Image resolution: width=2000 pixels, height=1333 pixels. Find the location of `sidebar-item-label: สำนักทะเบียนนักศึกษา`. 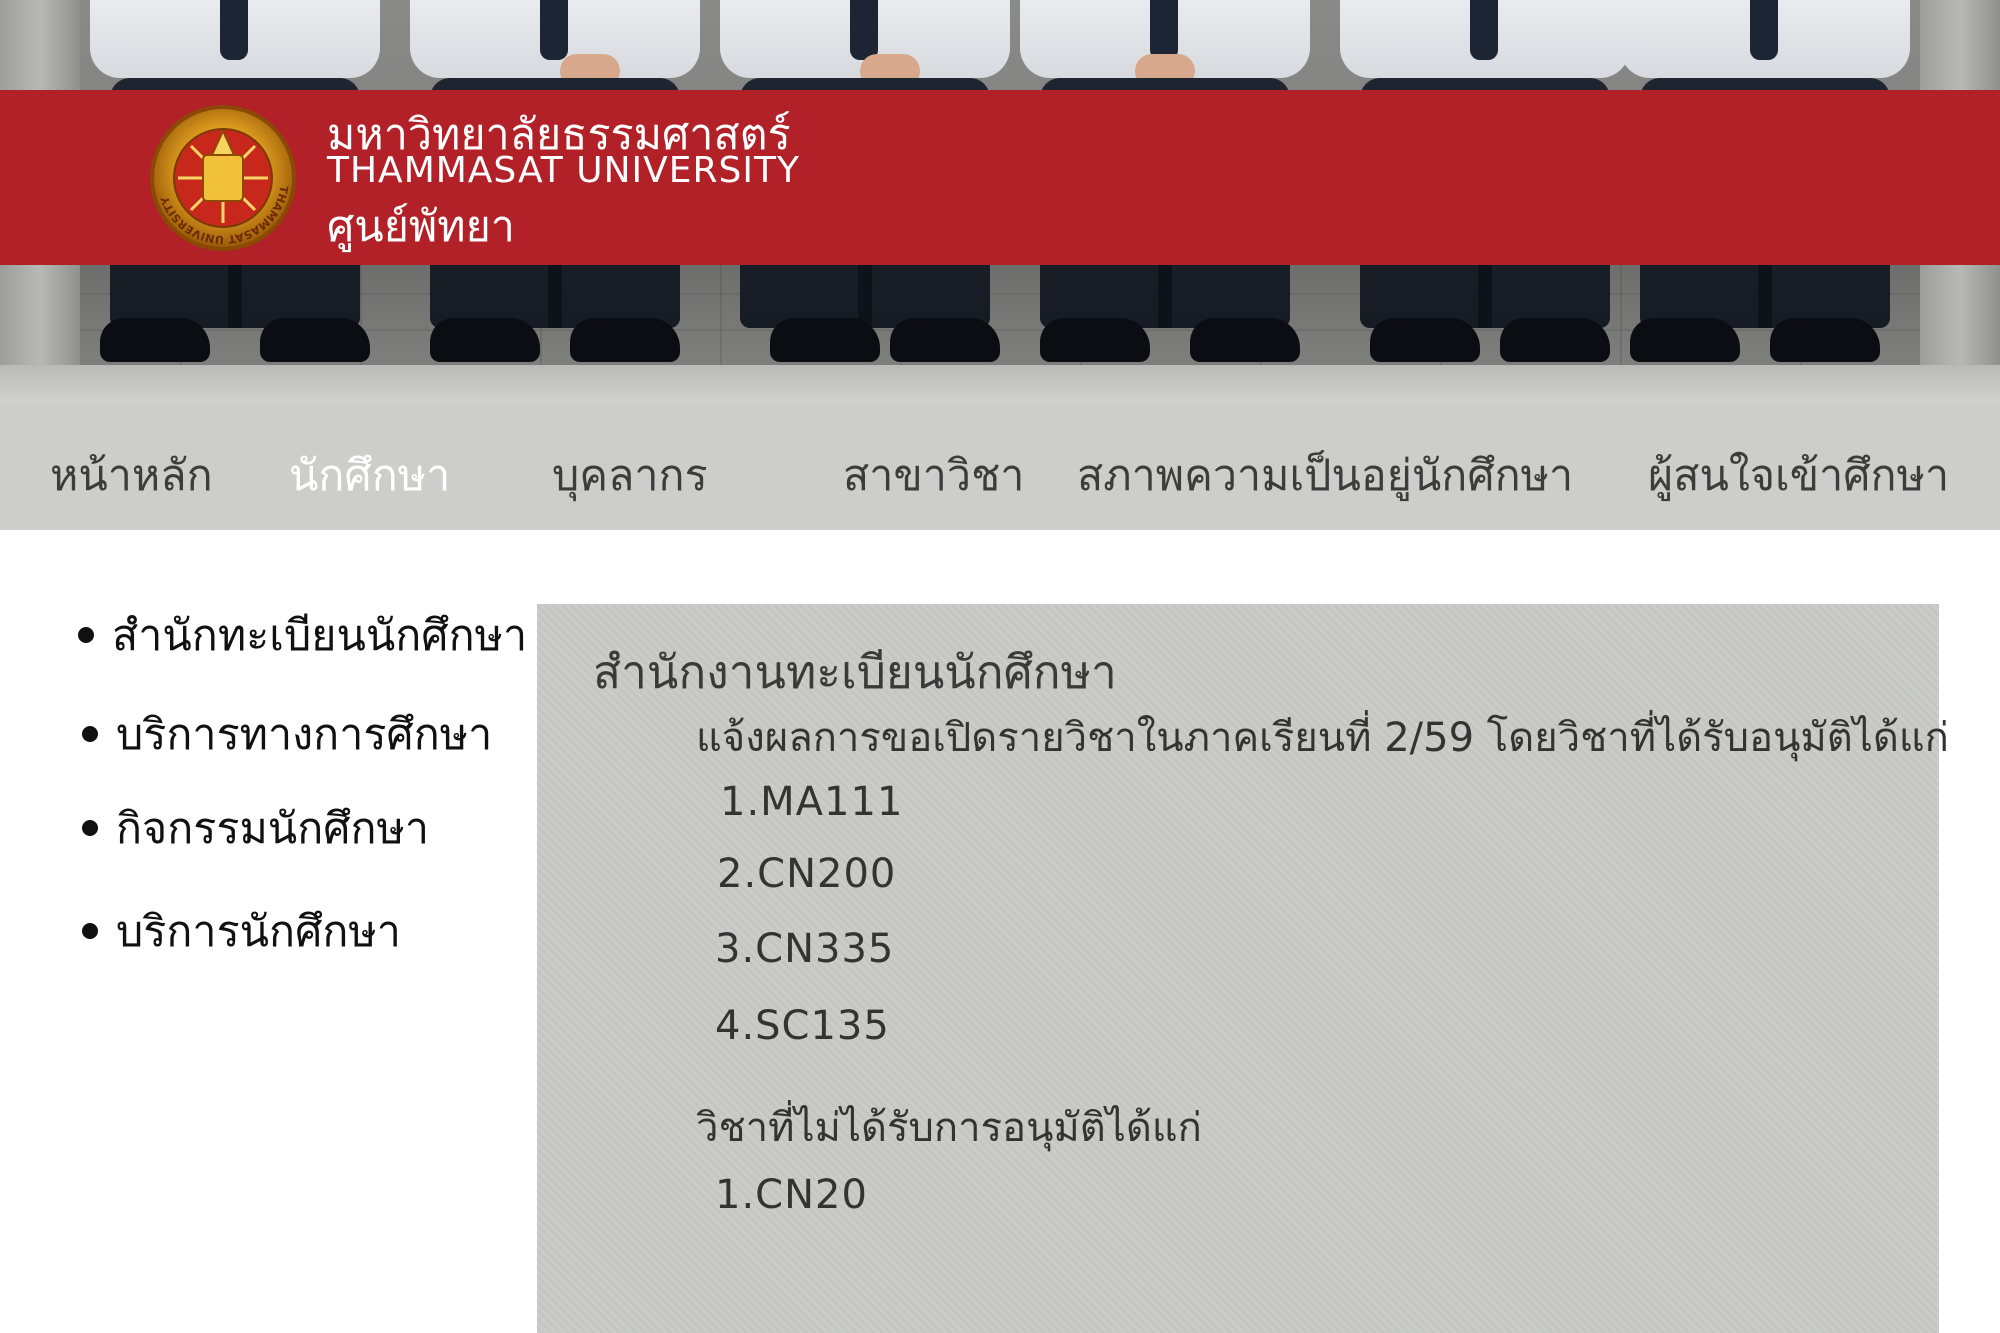

sidebar-item-label: สำนักทะเบียนนักศึกษา is located at coordinates (320, 636).